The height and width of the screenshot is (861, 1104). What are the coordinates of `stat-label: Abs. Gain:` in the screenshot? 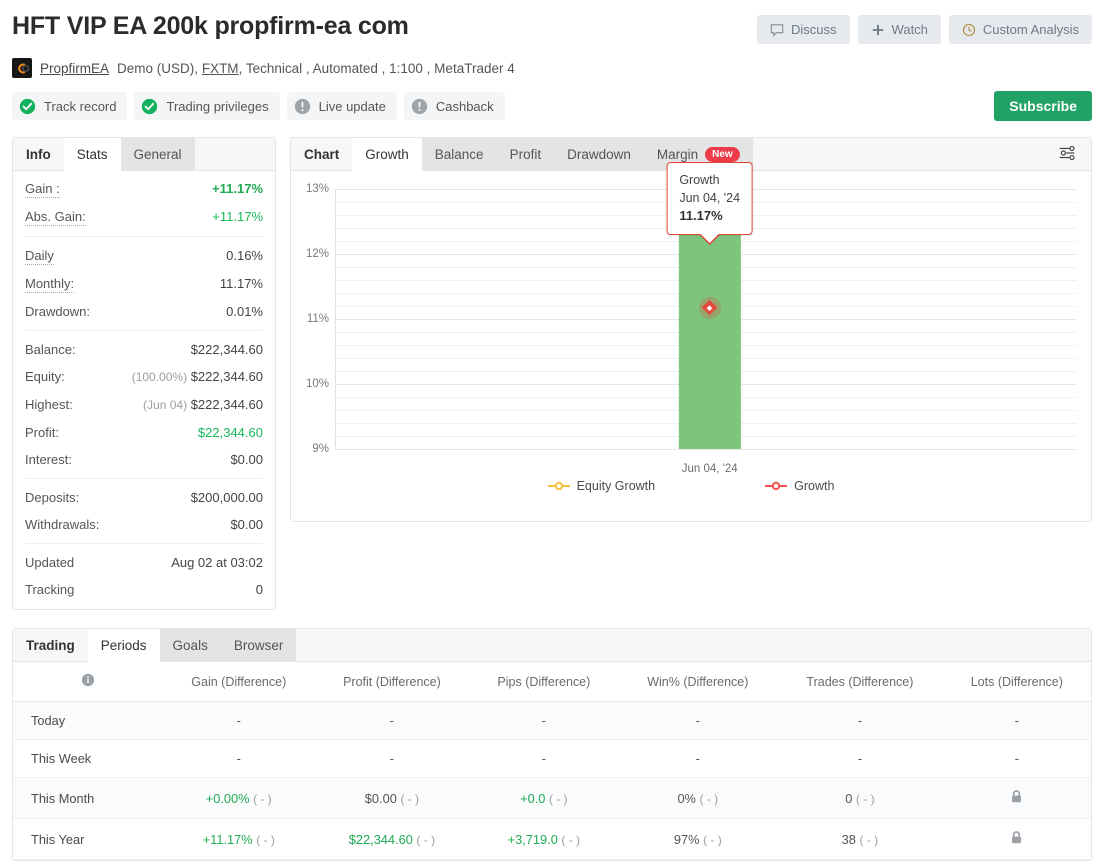 It's located at (55, 217).